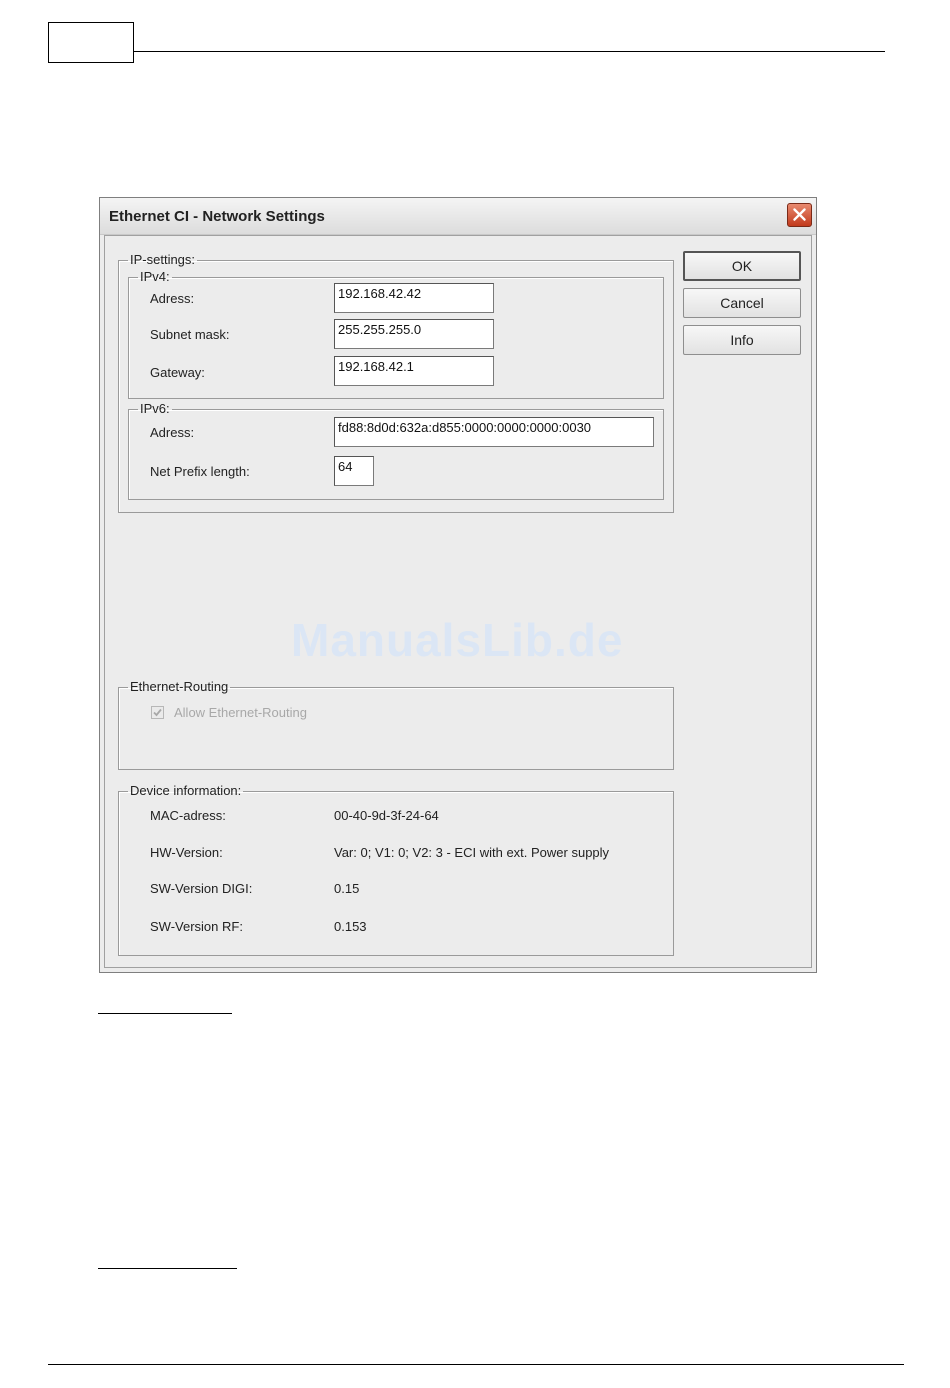 This screenshot has height=1388, width=950. I want to click on watermark: ManualsLib.de, so click(457, 640).